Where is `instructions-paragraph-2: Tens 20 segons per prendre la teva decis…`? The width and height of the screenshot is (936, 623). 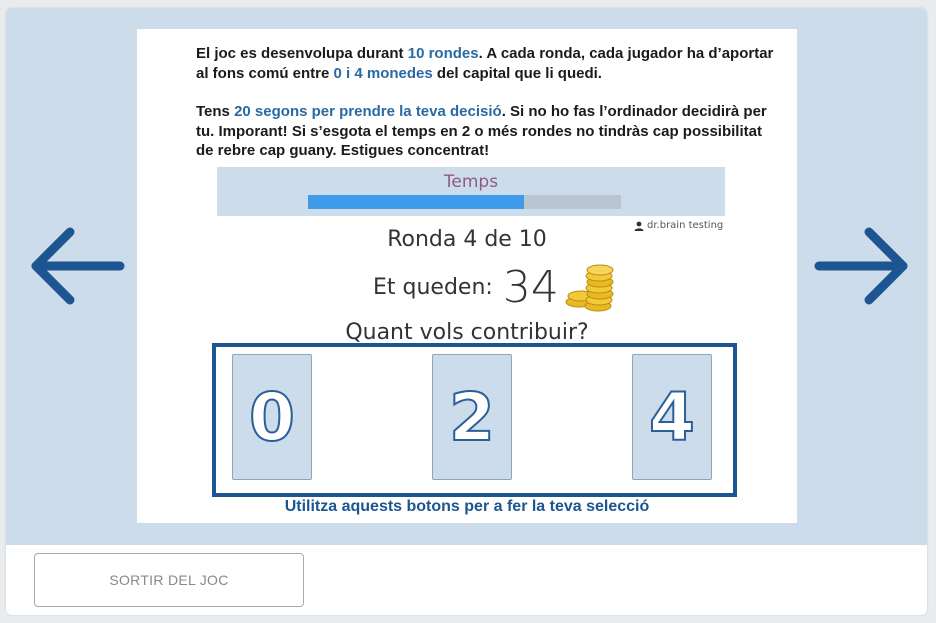
instructions-paragraph-2: Tens 20 segons per prendre la teva decis… is located at coordinates (488, 131).